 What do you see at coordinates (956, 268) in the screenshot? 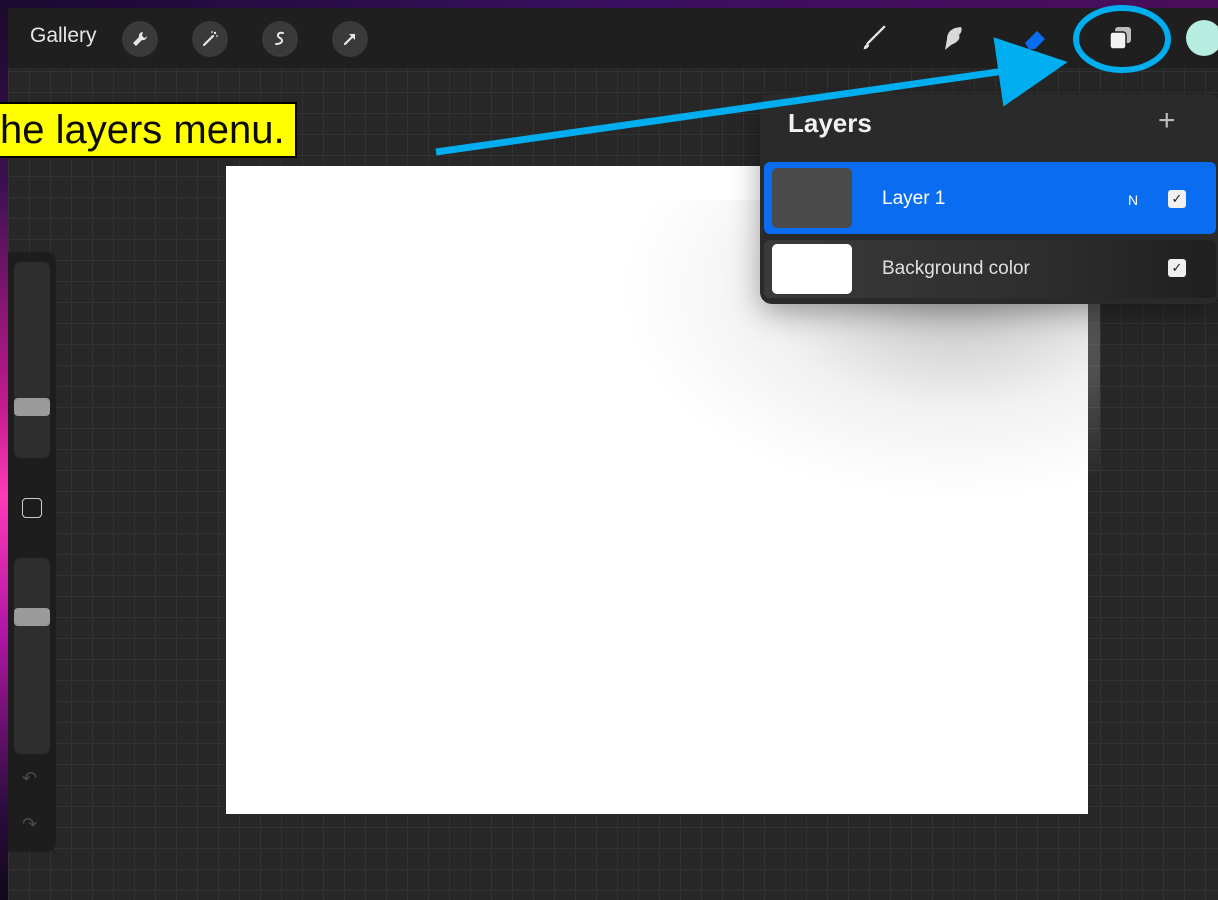
I see `layer-name: Background color` at bounding box center [956, 268].